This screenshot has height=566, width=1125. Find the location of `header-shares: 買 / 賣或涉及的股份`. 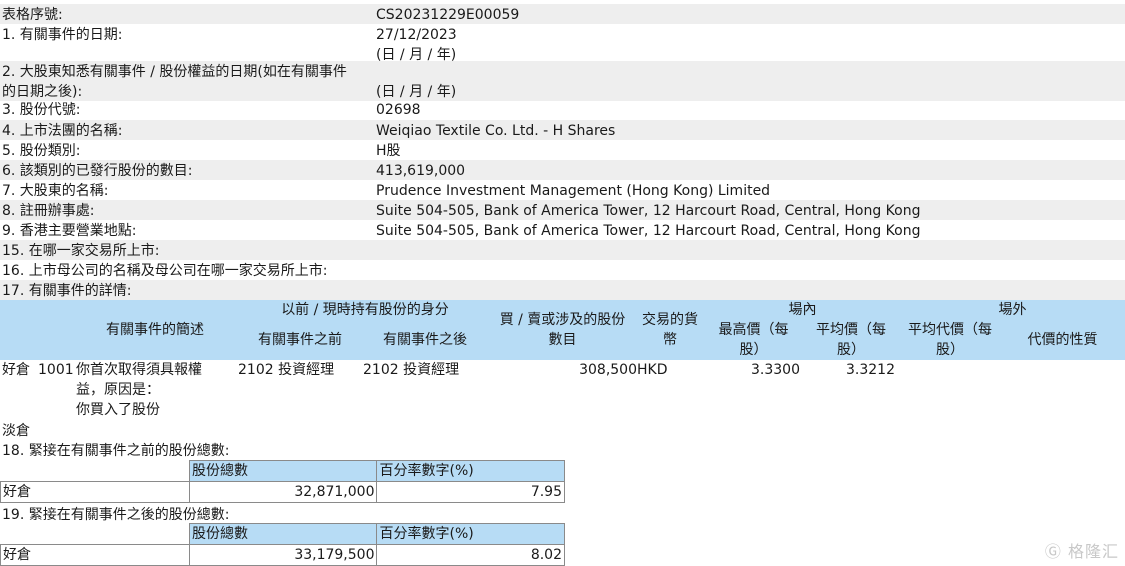

header-shares: 買 / 賣或涉及的股份 is located at coordinates (562, 320).